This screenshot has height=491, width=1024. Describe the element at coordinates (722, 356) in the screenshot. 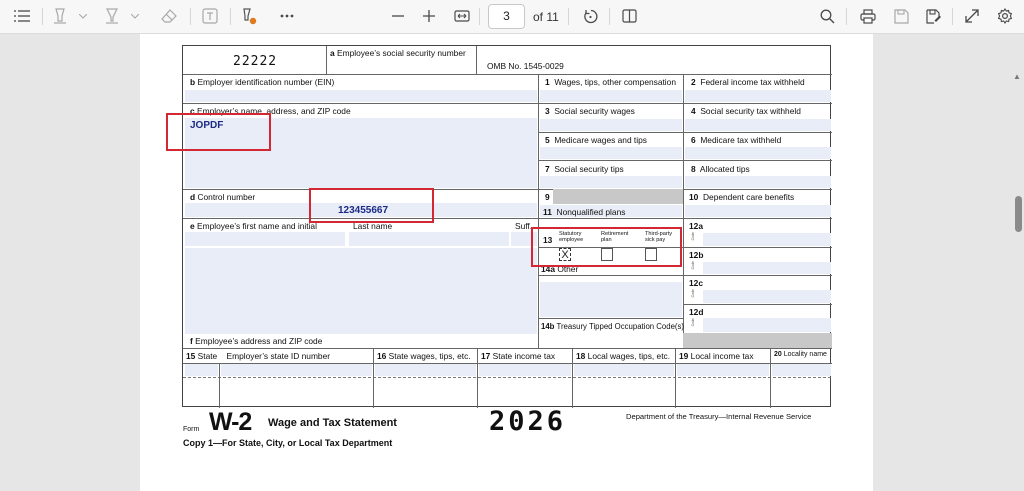

I see `box19-label: Local income tax` at that location.